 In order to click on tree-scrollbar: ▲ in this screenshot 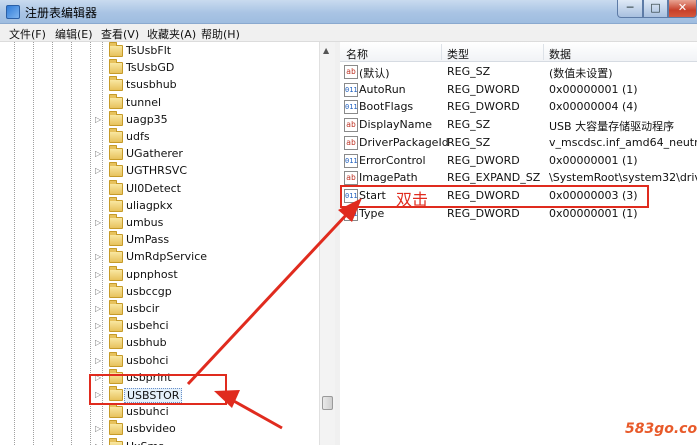, I will do `click(327, 243)`.